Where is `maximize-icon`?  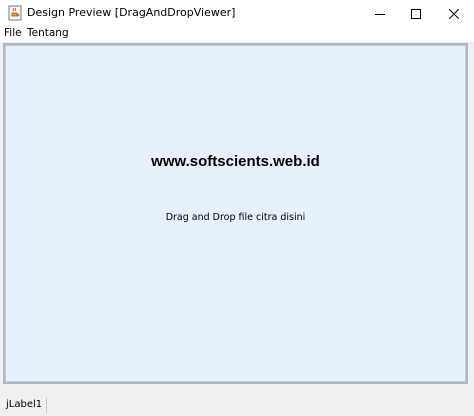
maximize-icon is located at coordinates (416, 13).